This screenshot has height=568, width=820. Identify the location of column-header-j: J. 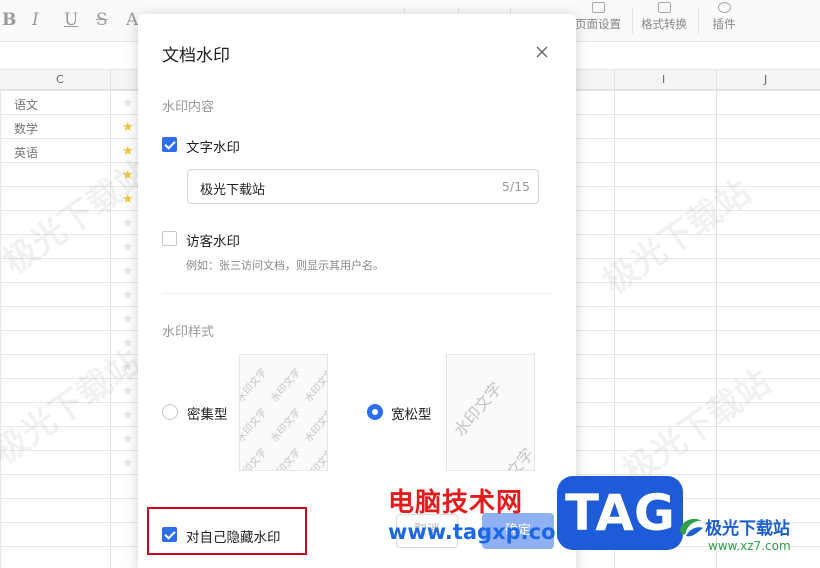
(765, 79).